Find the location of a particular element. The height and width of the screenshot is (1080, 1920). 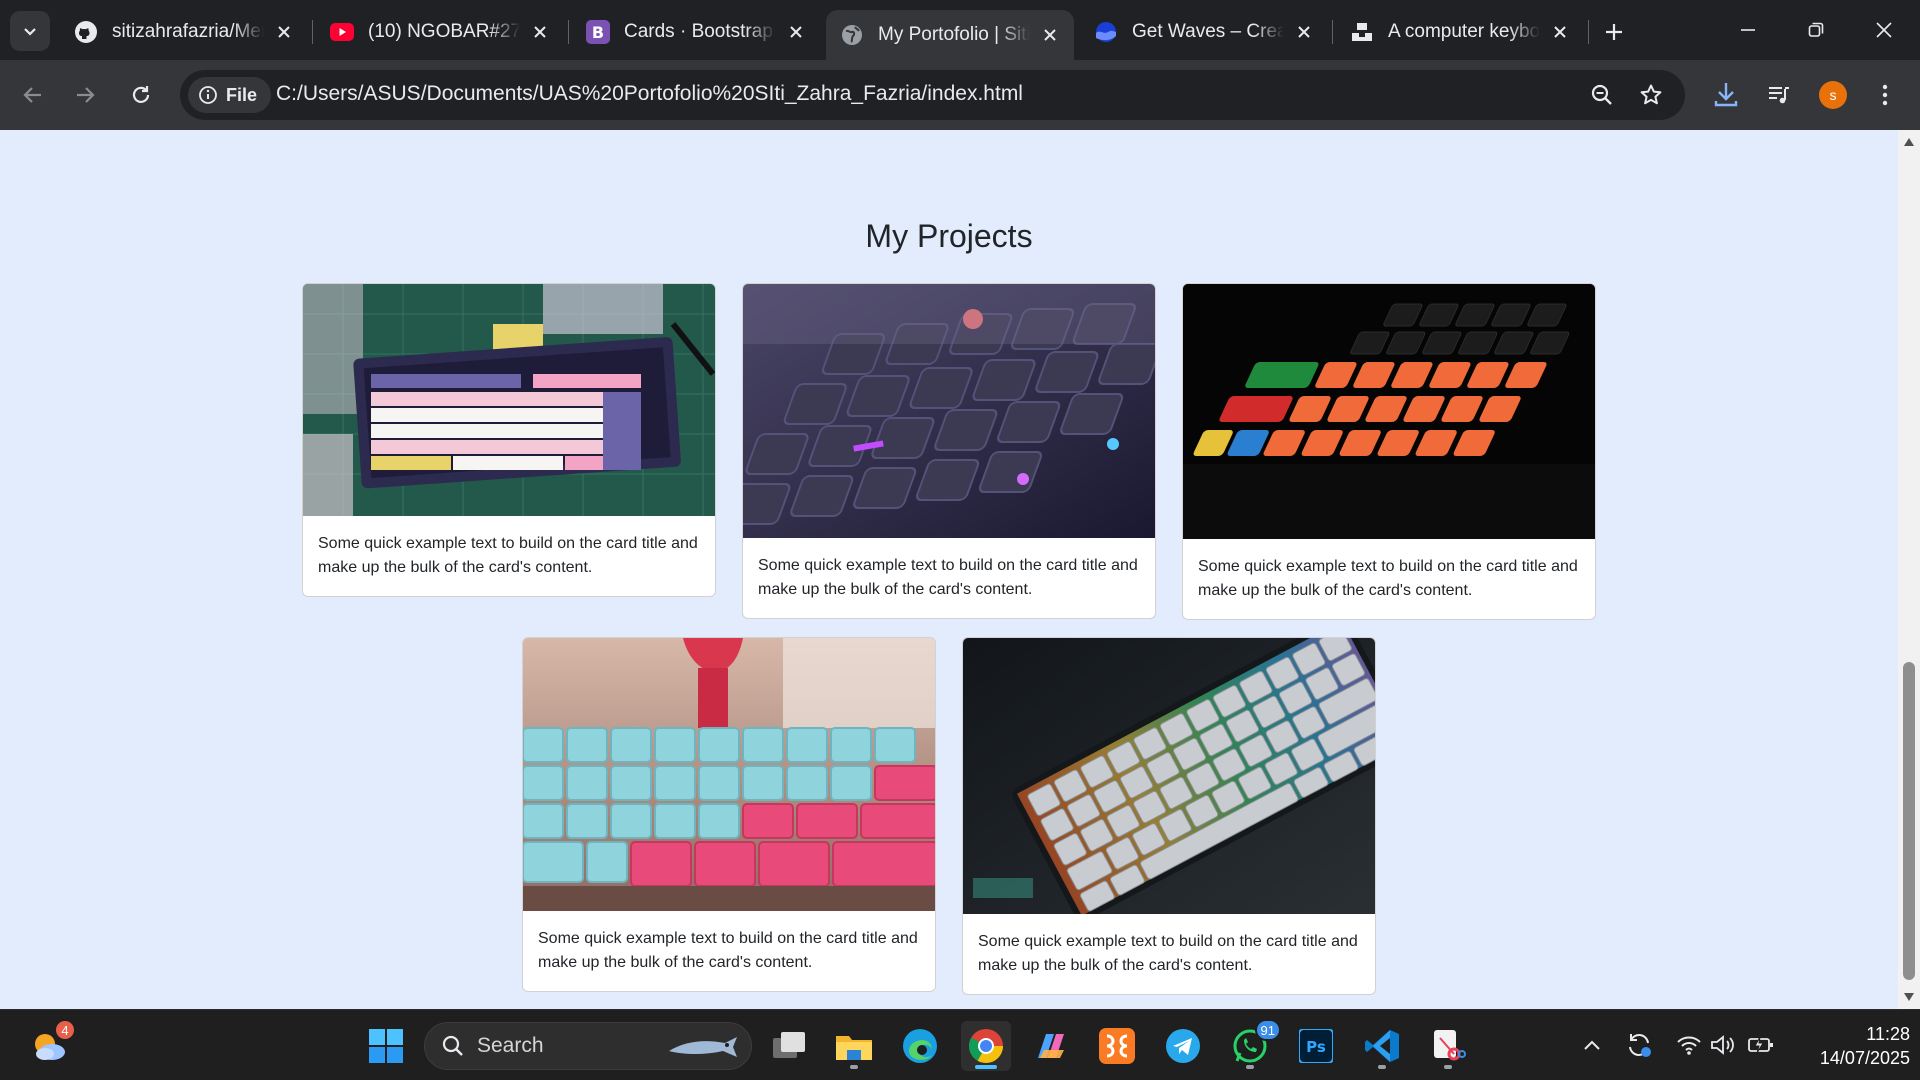

tab-youtube: (10) NGOBAR#27 is located at coordinates (440, 32).